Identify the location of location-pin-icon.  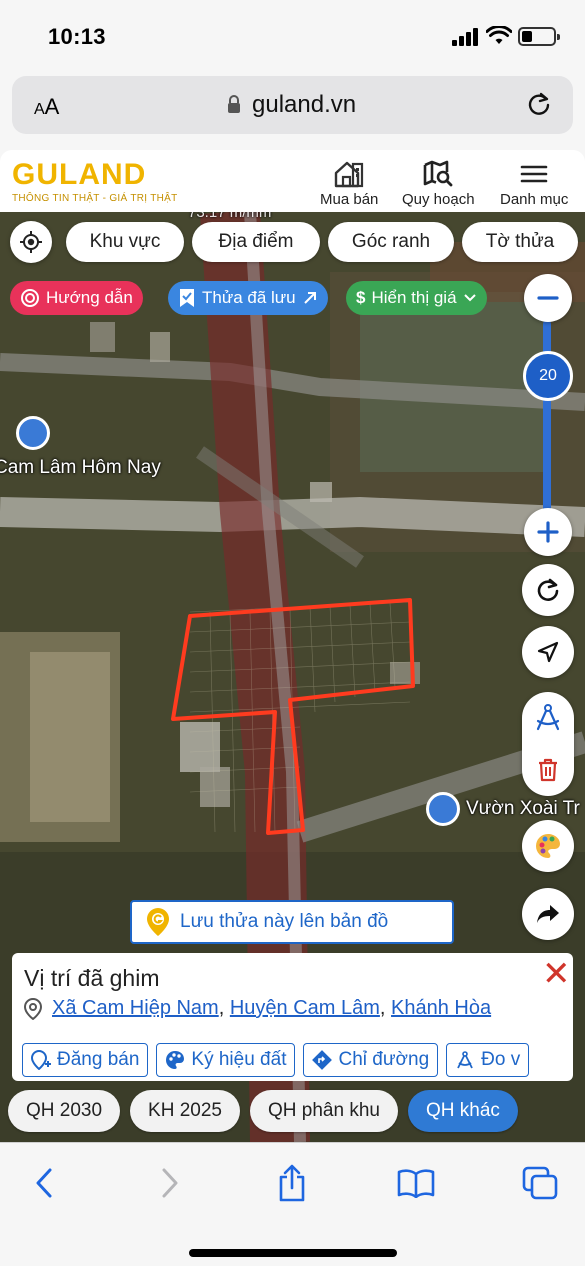
(33, 1008).